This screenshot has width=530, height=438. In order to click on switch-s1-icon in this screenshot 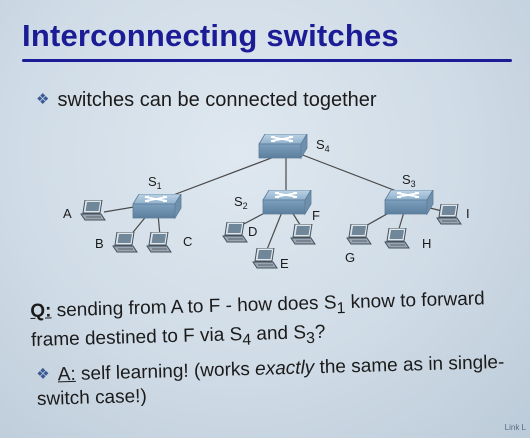, I will do `click(157, 206)`.